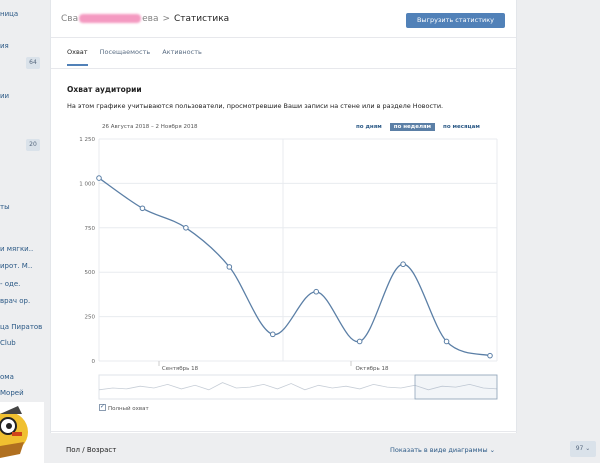  I want to click on messages-badge: 97 ⌄, so click(583, 449).